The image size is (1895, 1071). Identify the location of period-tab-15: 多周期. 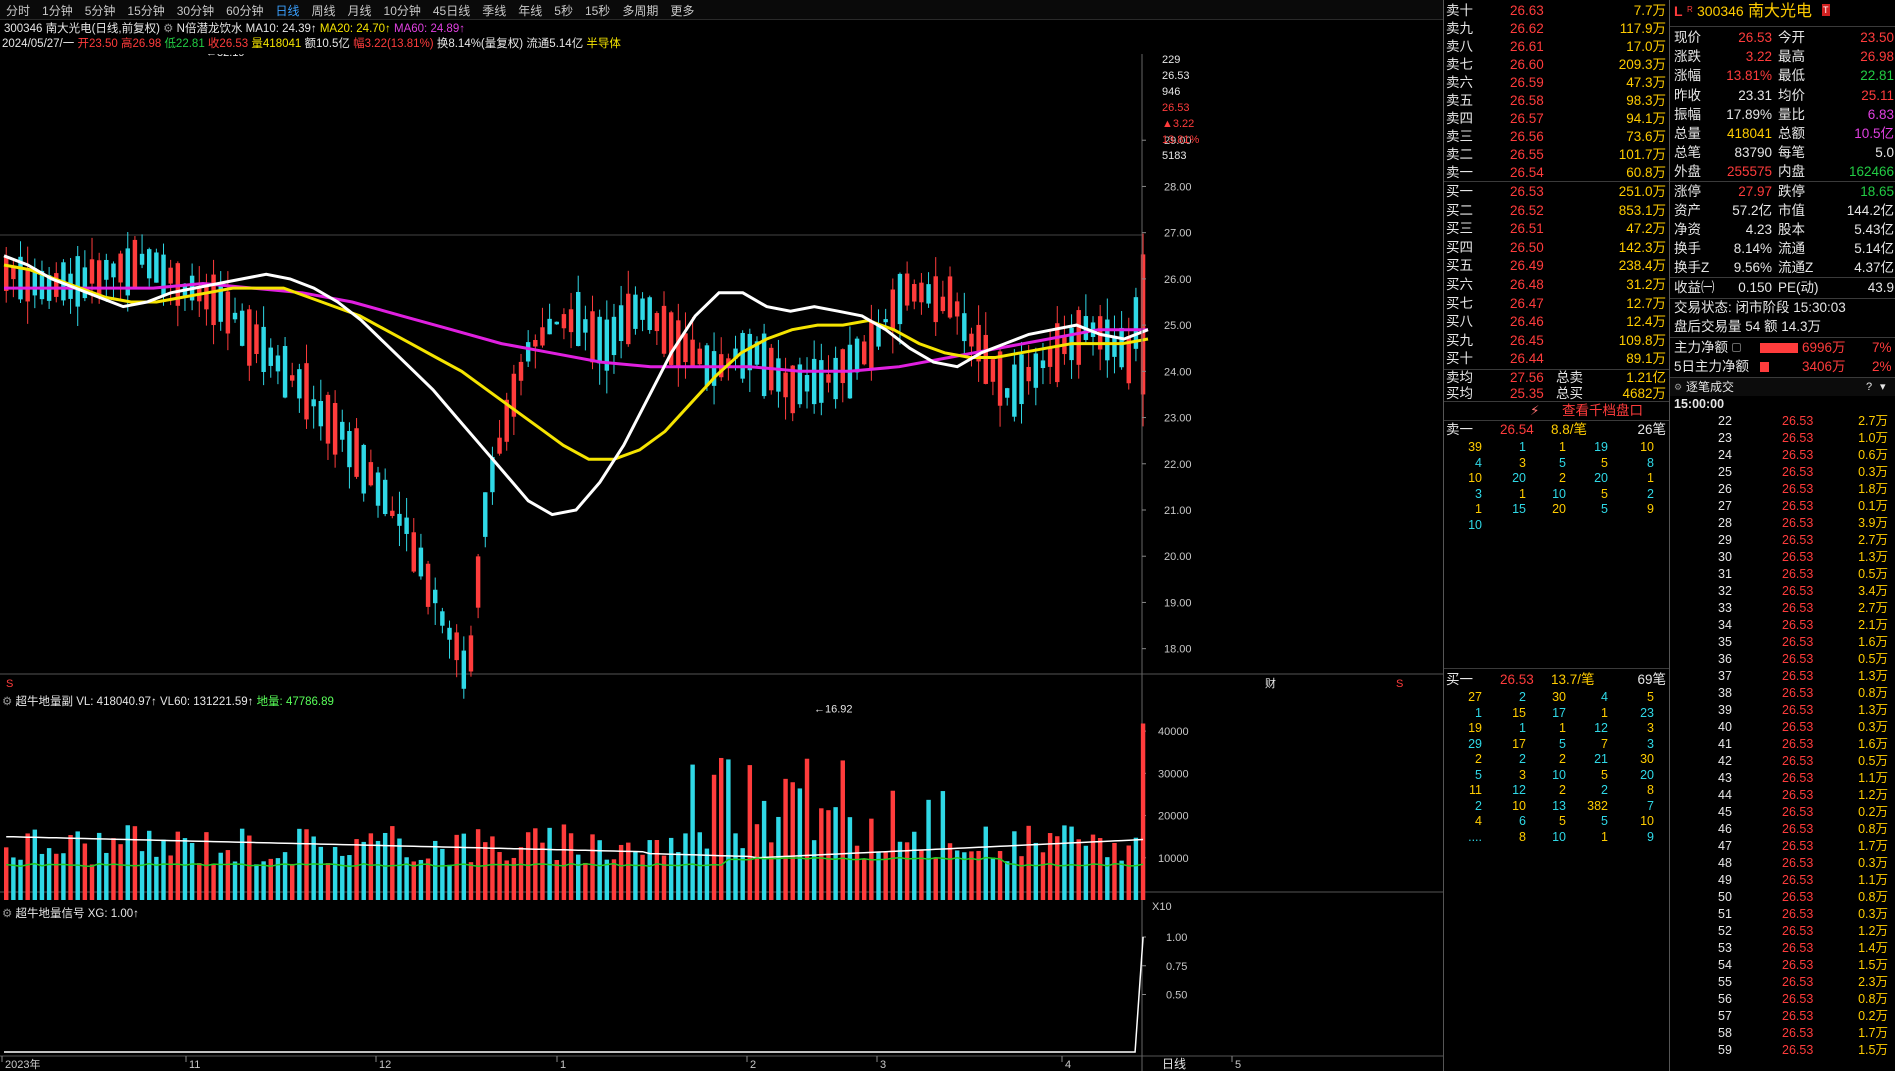
(640, 10).